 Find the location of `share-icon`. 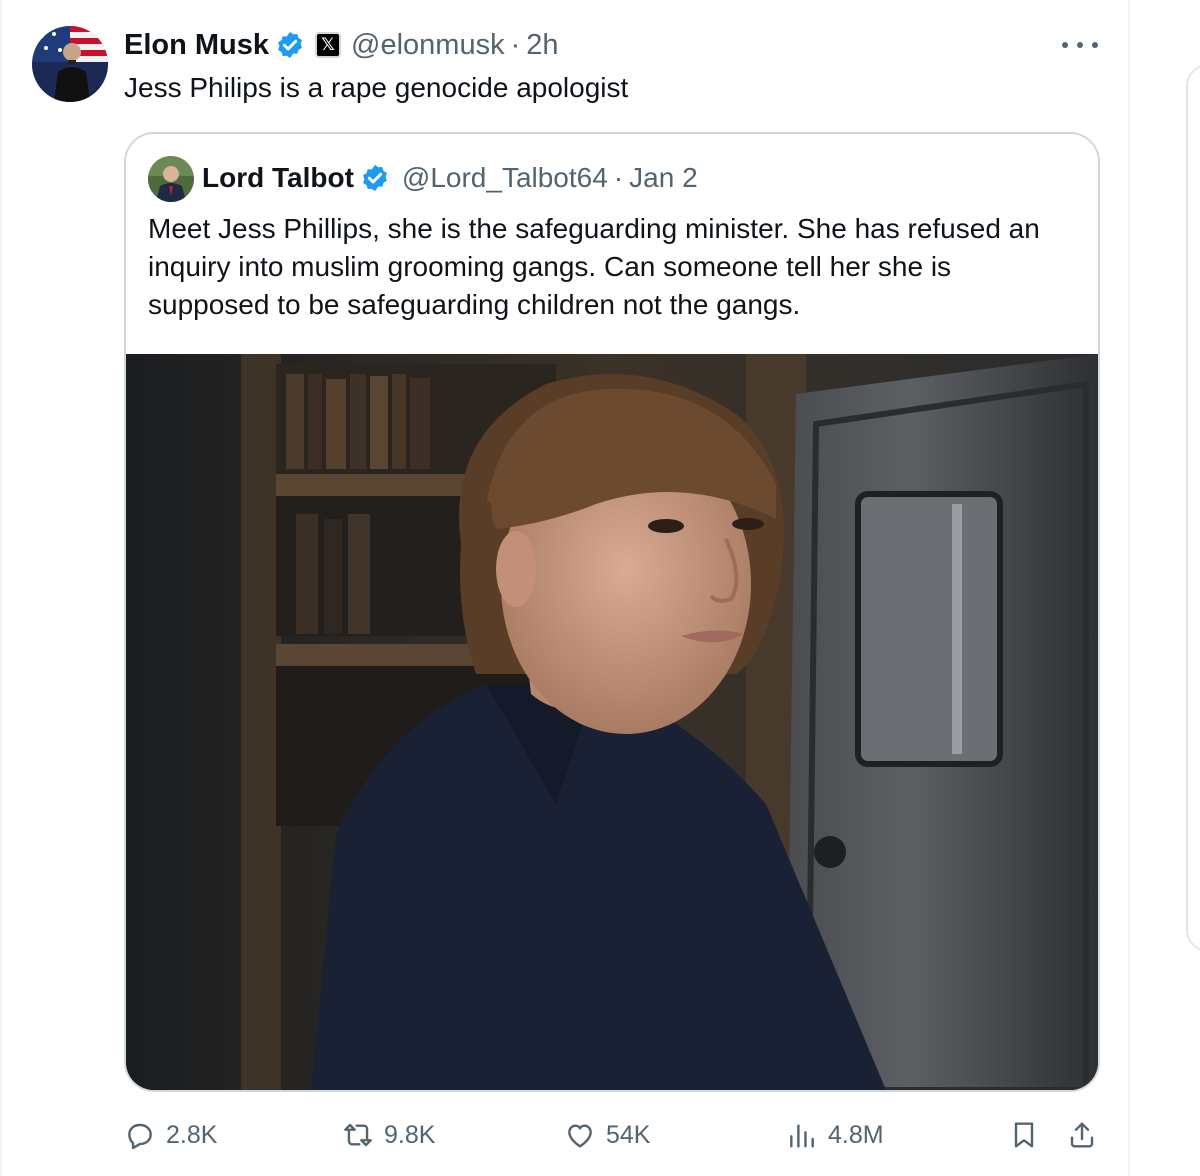

share-icon is located at coordinates (1082, 1135).